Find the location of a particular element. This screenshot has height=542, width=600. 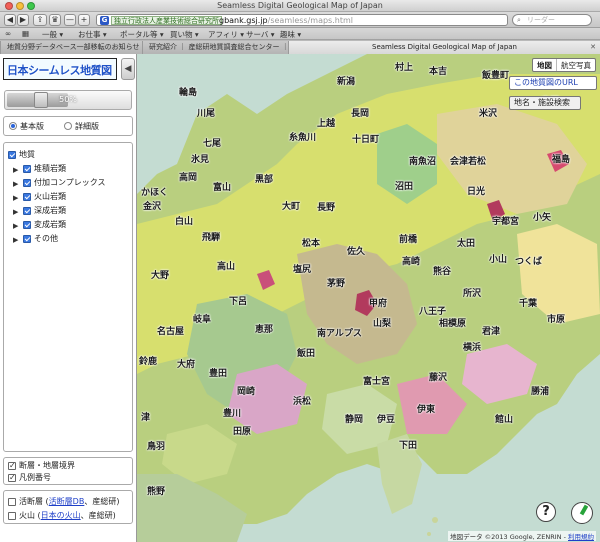

help-button: ? is located at coordinates (546, 512).